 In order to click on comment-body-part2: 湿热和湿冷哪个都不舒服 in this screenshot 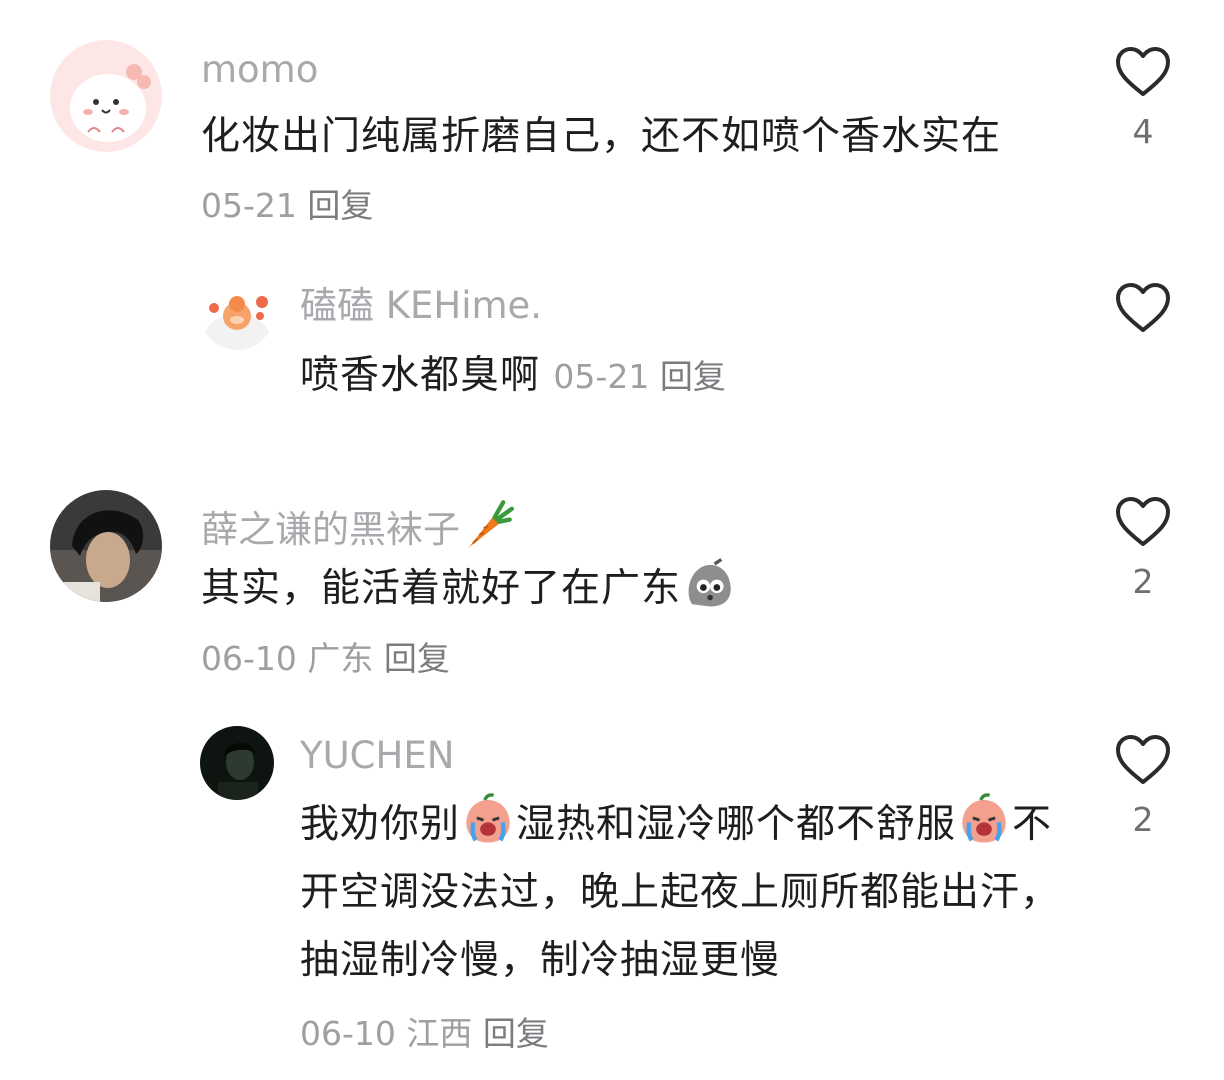, I will do `click(736, 824)`.